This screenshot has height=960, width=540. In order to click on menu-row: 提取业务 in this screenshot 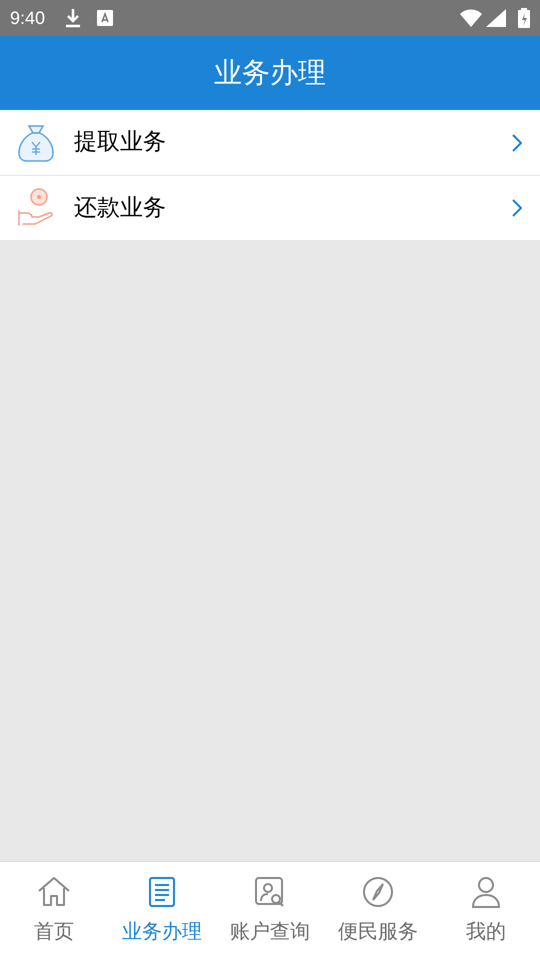, I will do `click(270, 142)`.